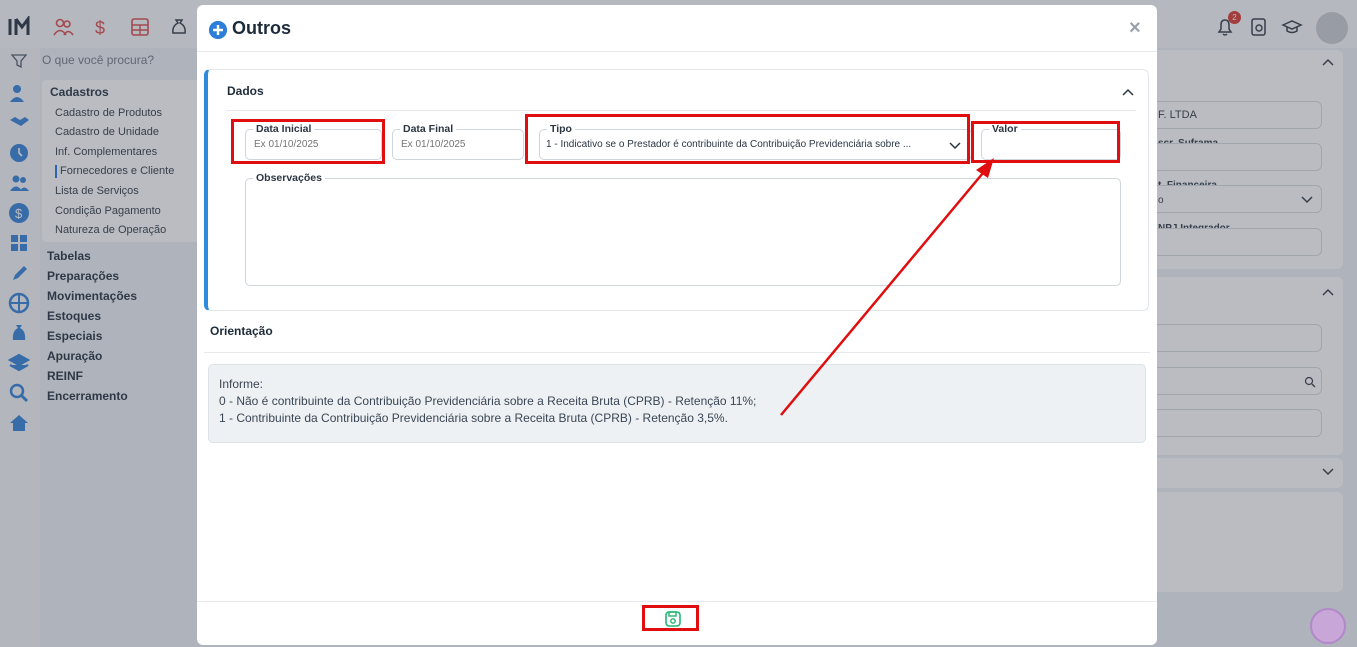 Image resolution: width=1357 pixels, height=647 pixels. What do you see at coordinates (677, 28) in the screenshot?
I see `modal-header: Outros ×` at bounding box center [677, 28].